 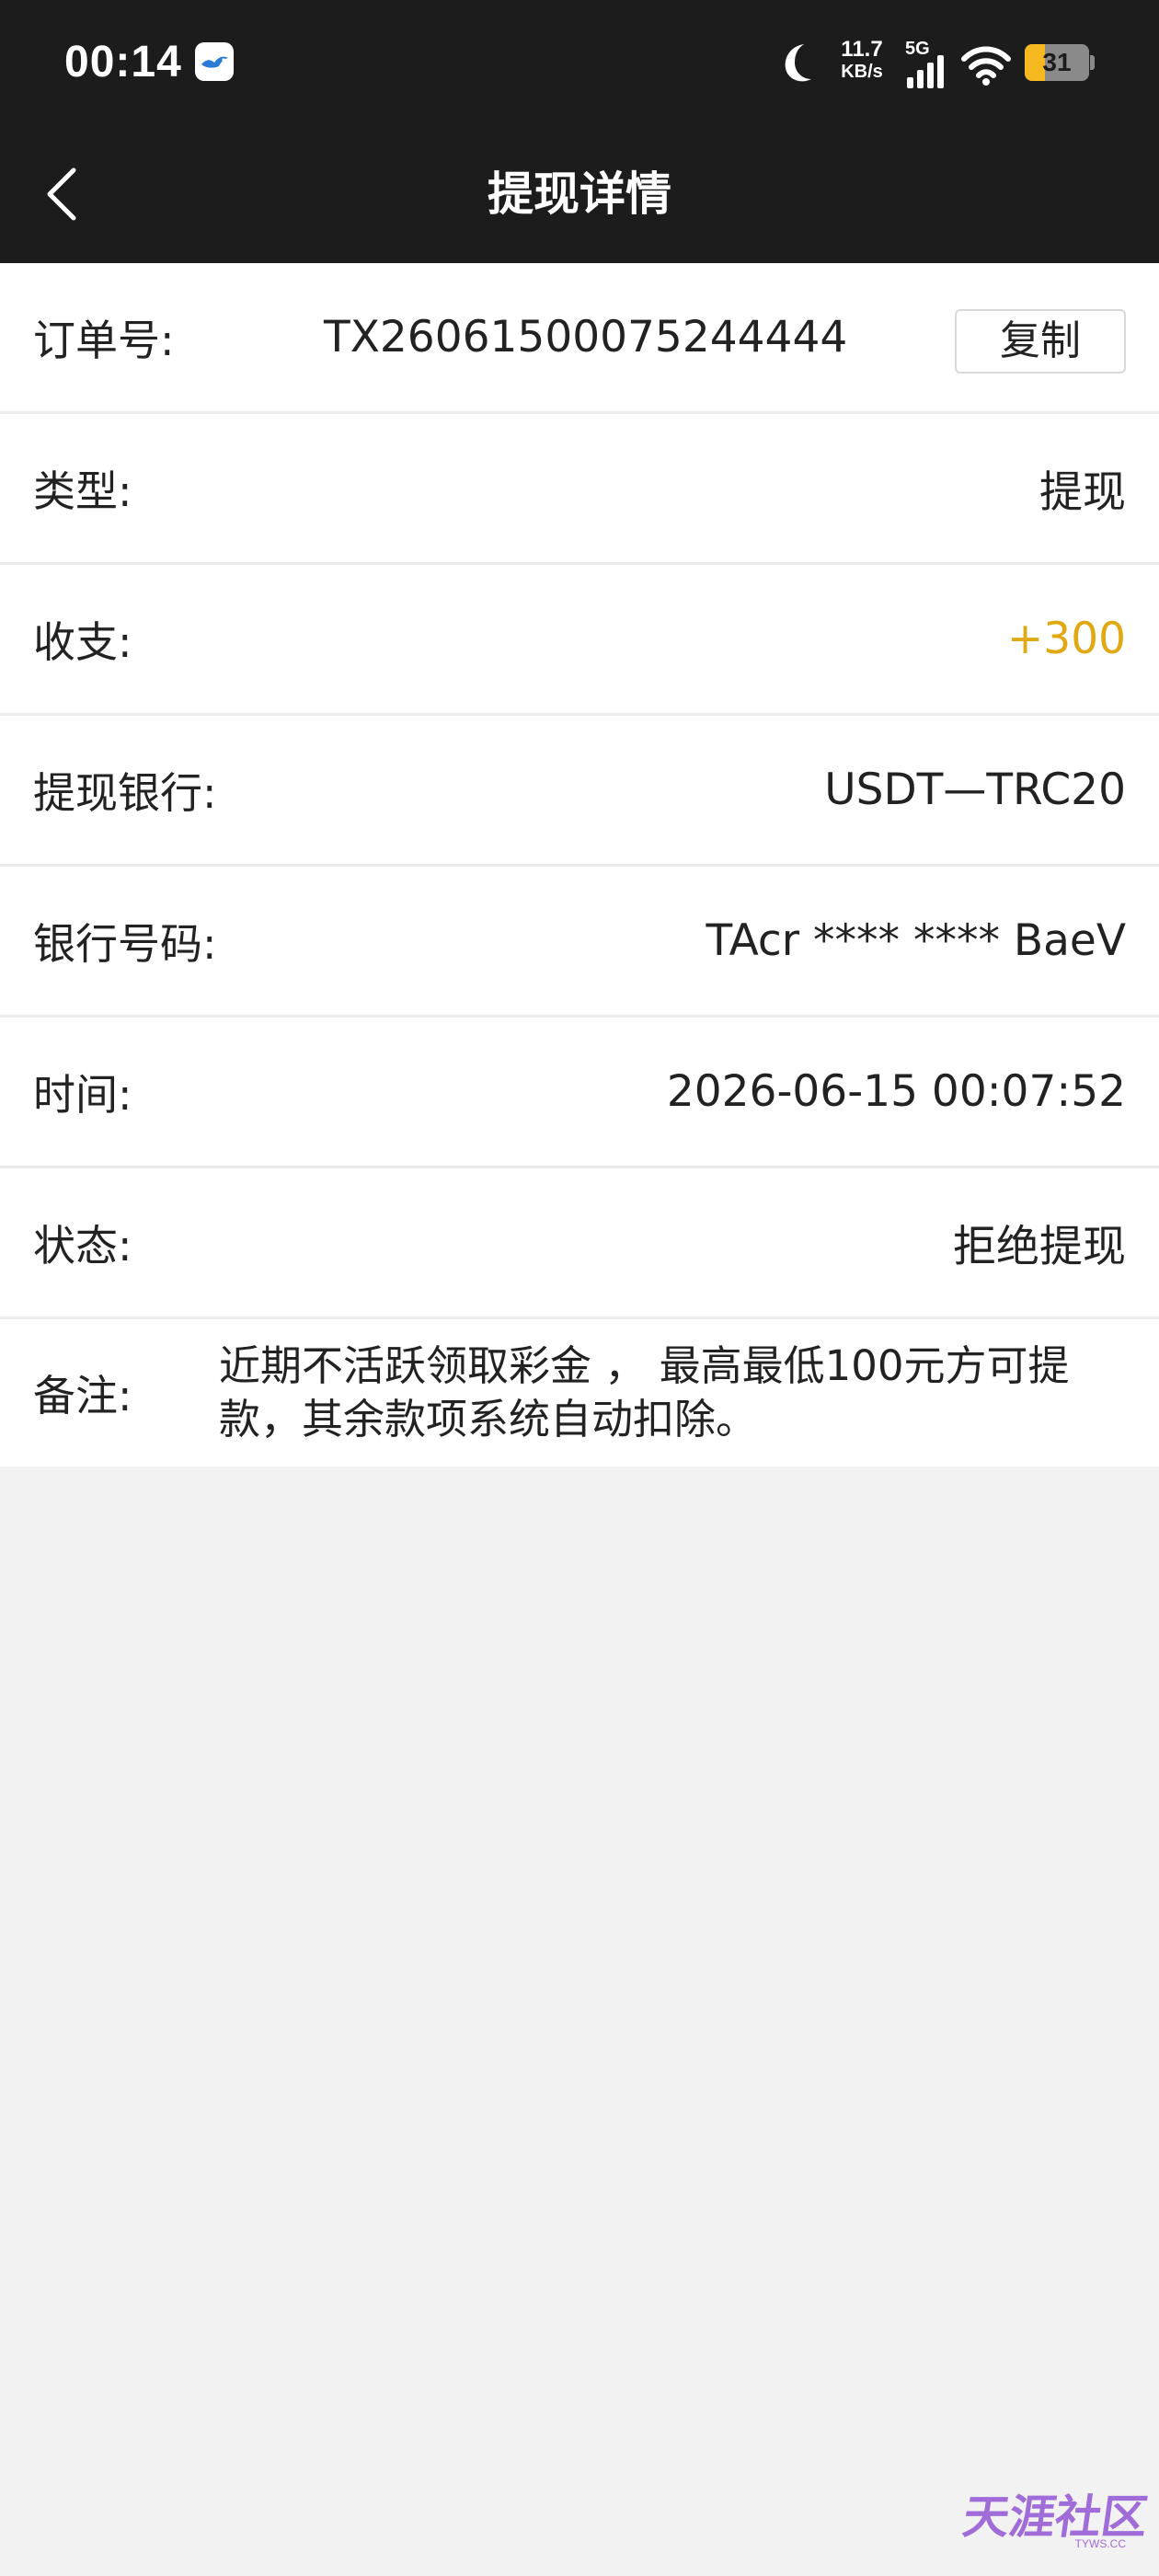 I want to click on status-time: 00:14, so click(x=123, y=62).